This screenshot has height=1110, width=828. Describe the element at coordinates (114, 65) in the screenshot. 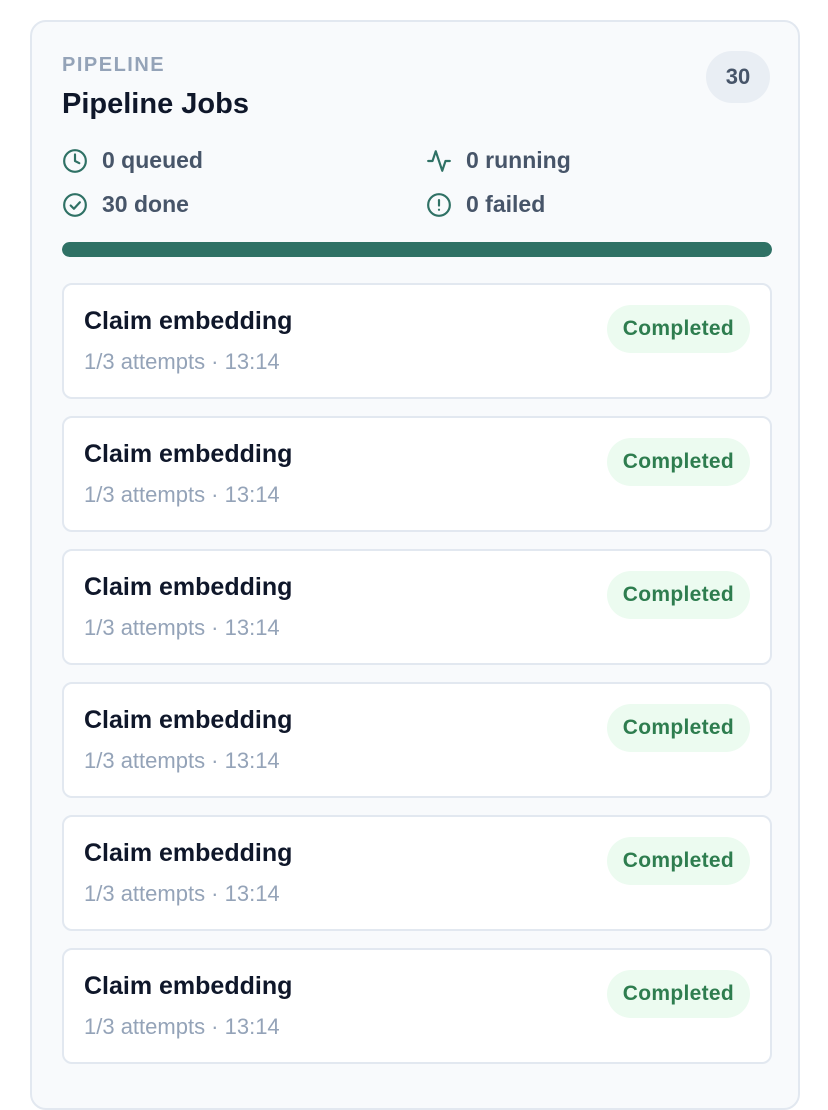

I see `section-eyebrow: PIPELINE` at that location.